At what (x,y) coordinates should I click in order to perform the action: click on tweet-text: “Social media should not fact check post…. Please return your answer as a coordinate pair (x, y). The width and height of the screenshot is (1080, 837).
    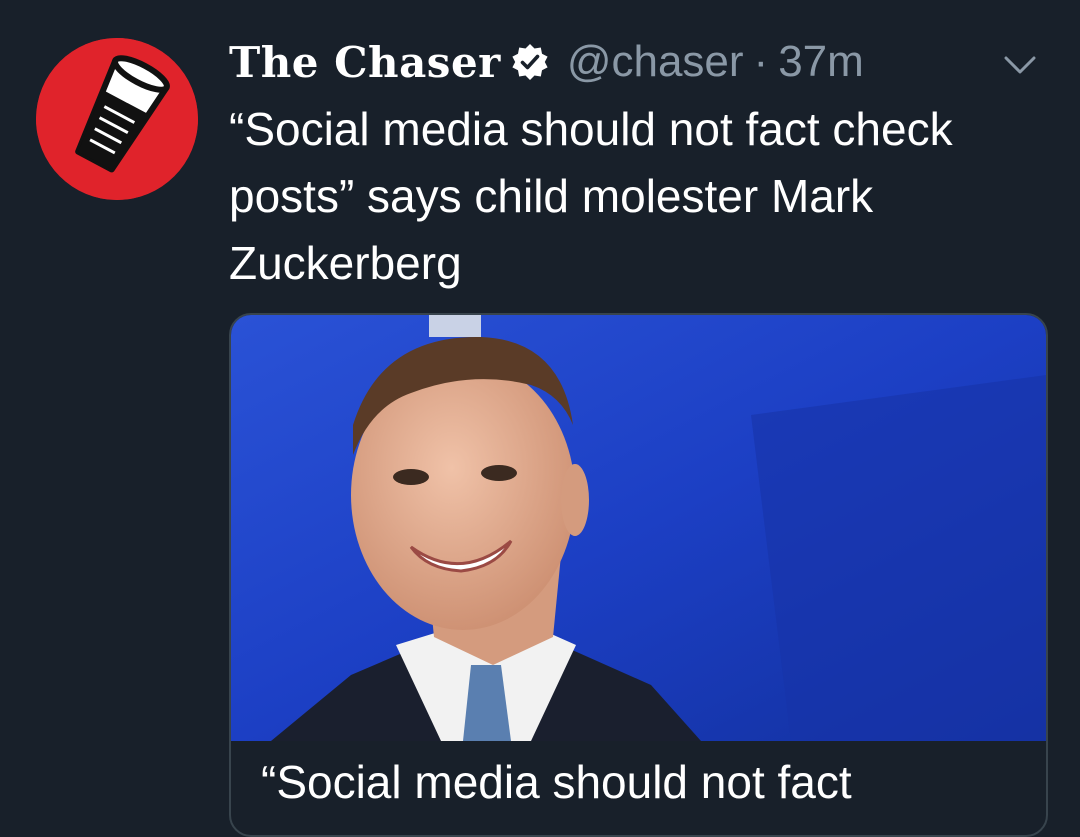
    Looking at the image, I should click on (591, 196).